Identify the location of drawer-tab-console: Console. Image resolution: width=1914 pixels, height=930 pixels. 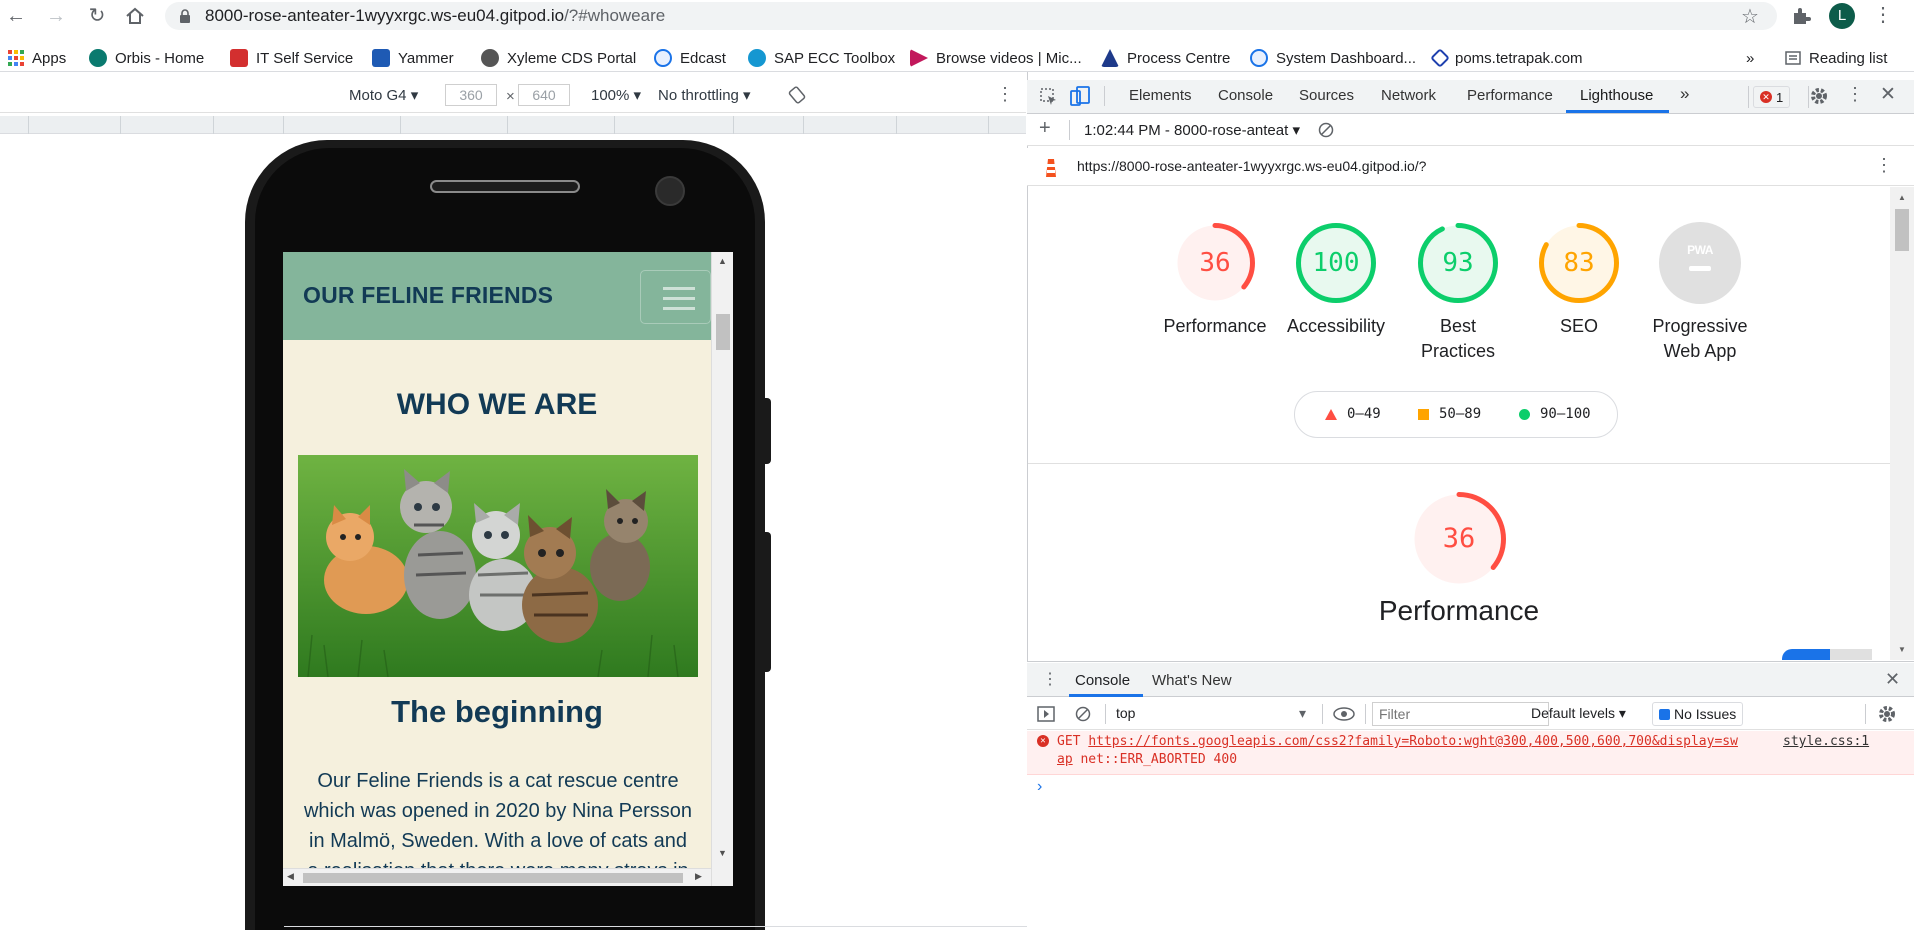
(1102, 680).